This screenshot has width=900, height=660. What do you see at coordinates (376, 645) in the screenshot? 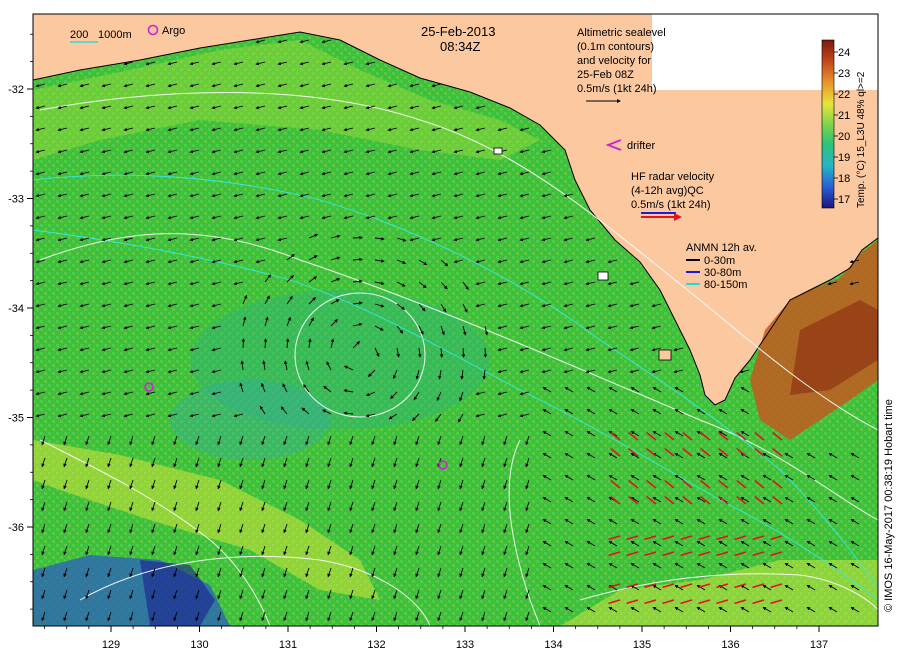
I see `x-tick-label: 132` at bounding box center [376, 645].